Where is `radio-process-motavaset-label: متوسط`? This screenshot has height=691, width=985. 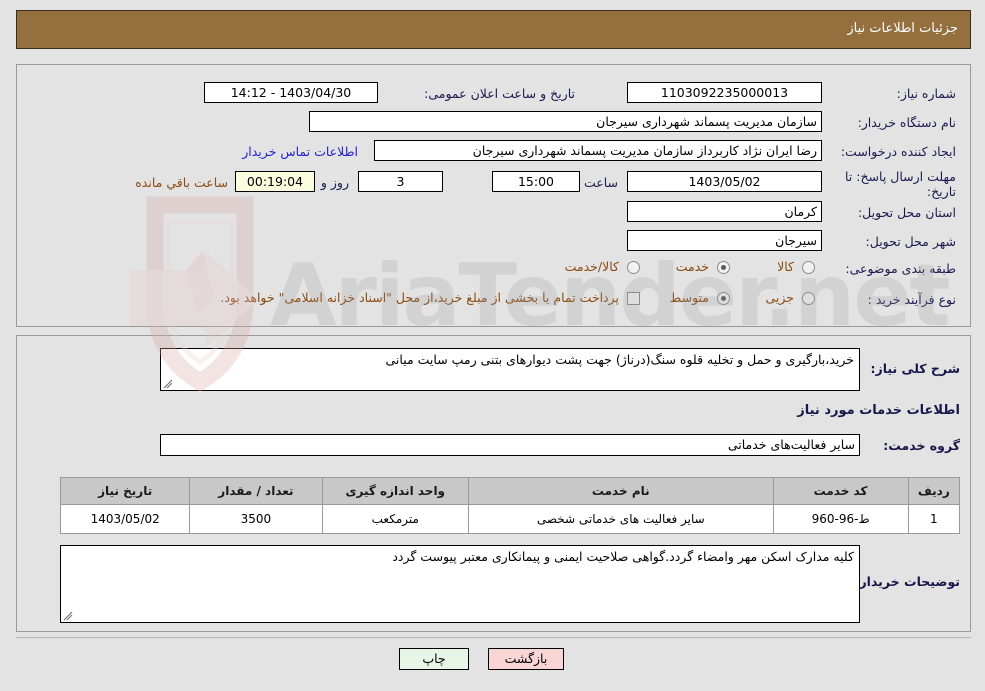
radio-process-motavaset-label: متوسط is located at coordinates (689, 297).